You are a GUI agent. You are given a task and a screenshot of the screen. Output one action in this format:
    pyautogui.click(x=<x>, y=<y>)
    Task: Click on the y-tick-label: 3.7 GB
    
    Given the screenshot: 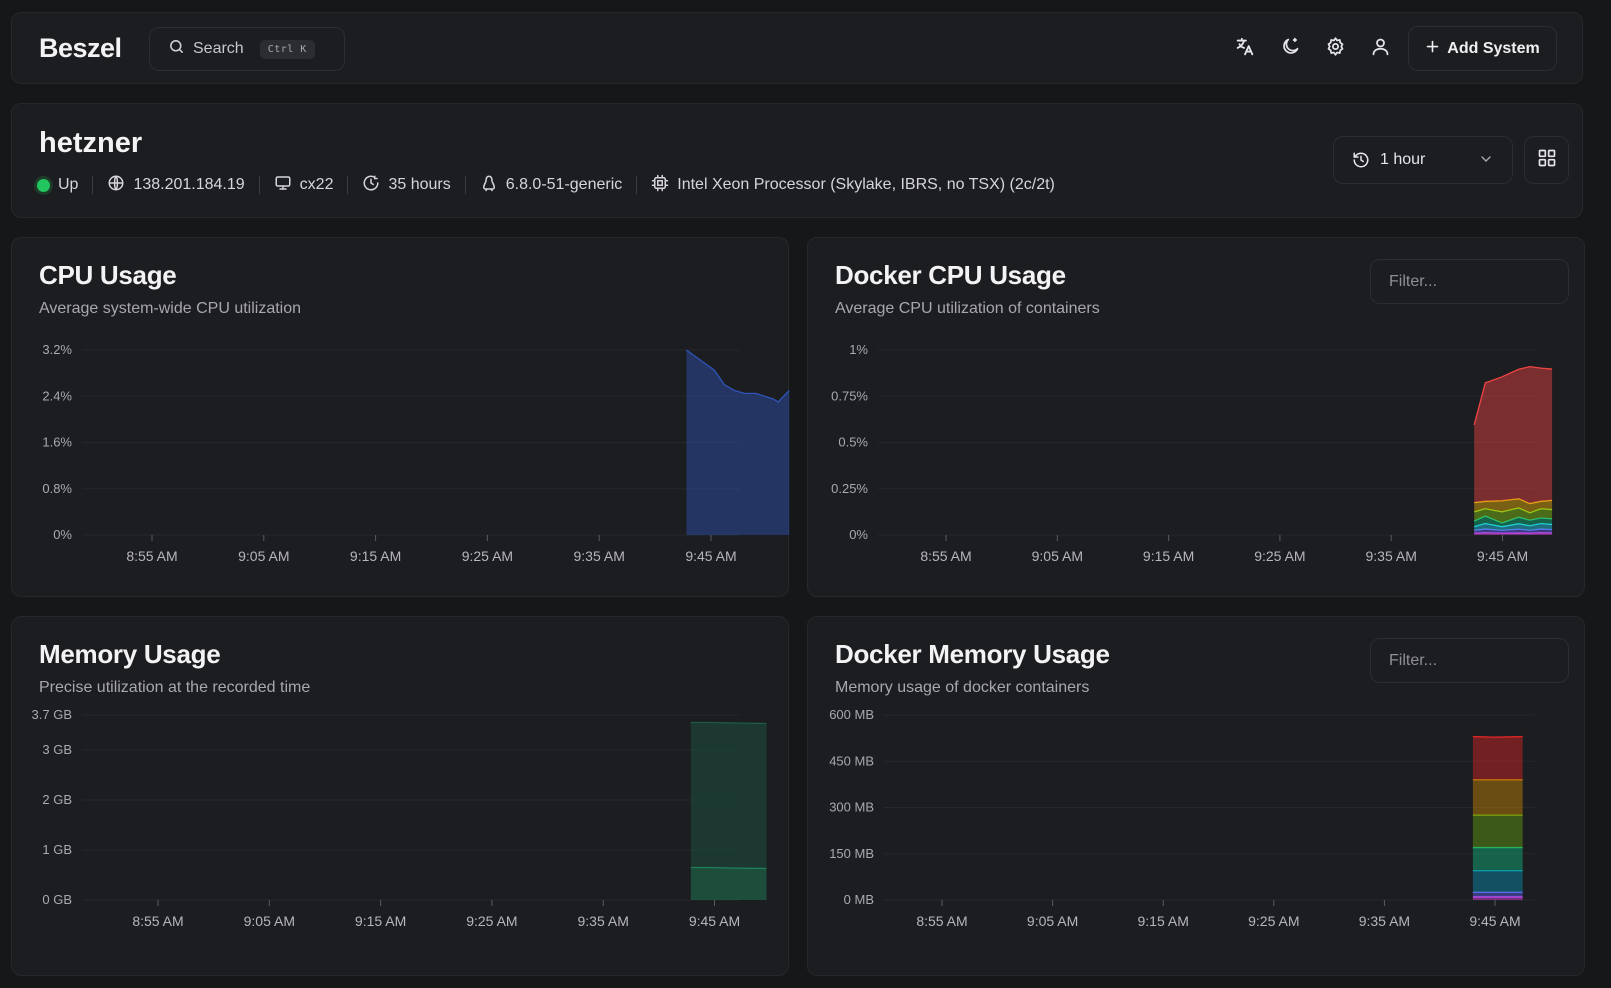 What is the action you would take?
    pyautogui.click(x=52, y=714)
    